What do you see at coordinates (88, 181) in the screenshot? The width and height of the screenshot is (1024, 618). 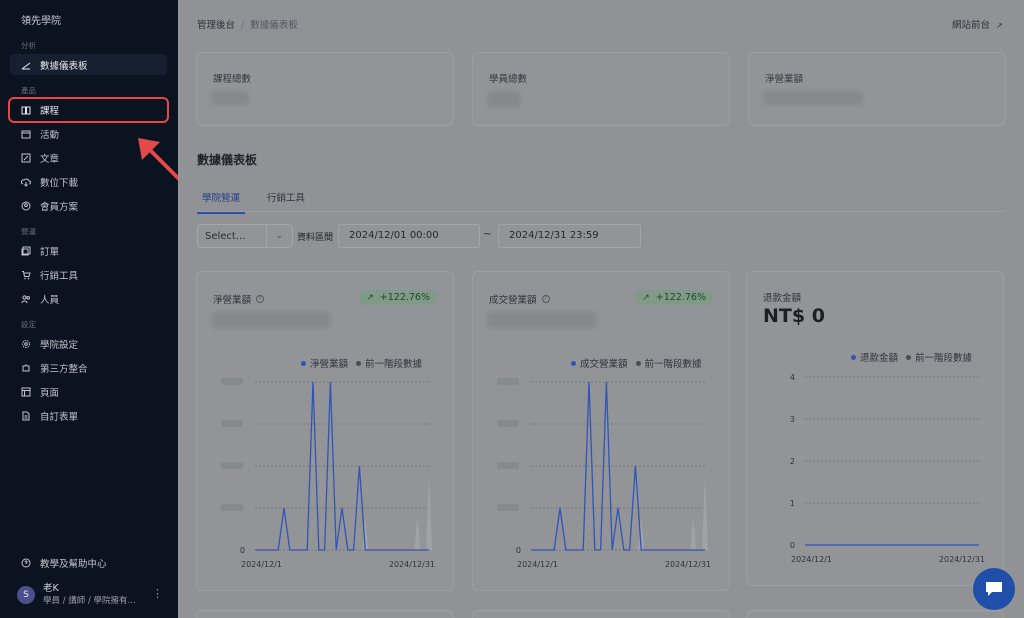 I see `sidebar-item-downloads: 數位下載` at bounding box center [88, 181].